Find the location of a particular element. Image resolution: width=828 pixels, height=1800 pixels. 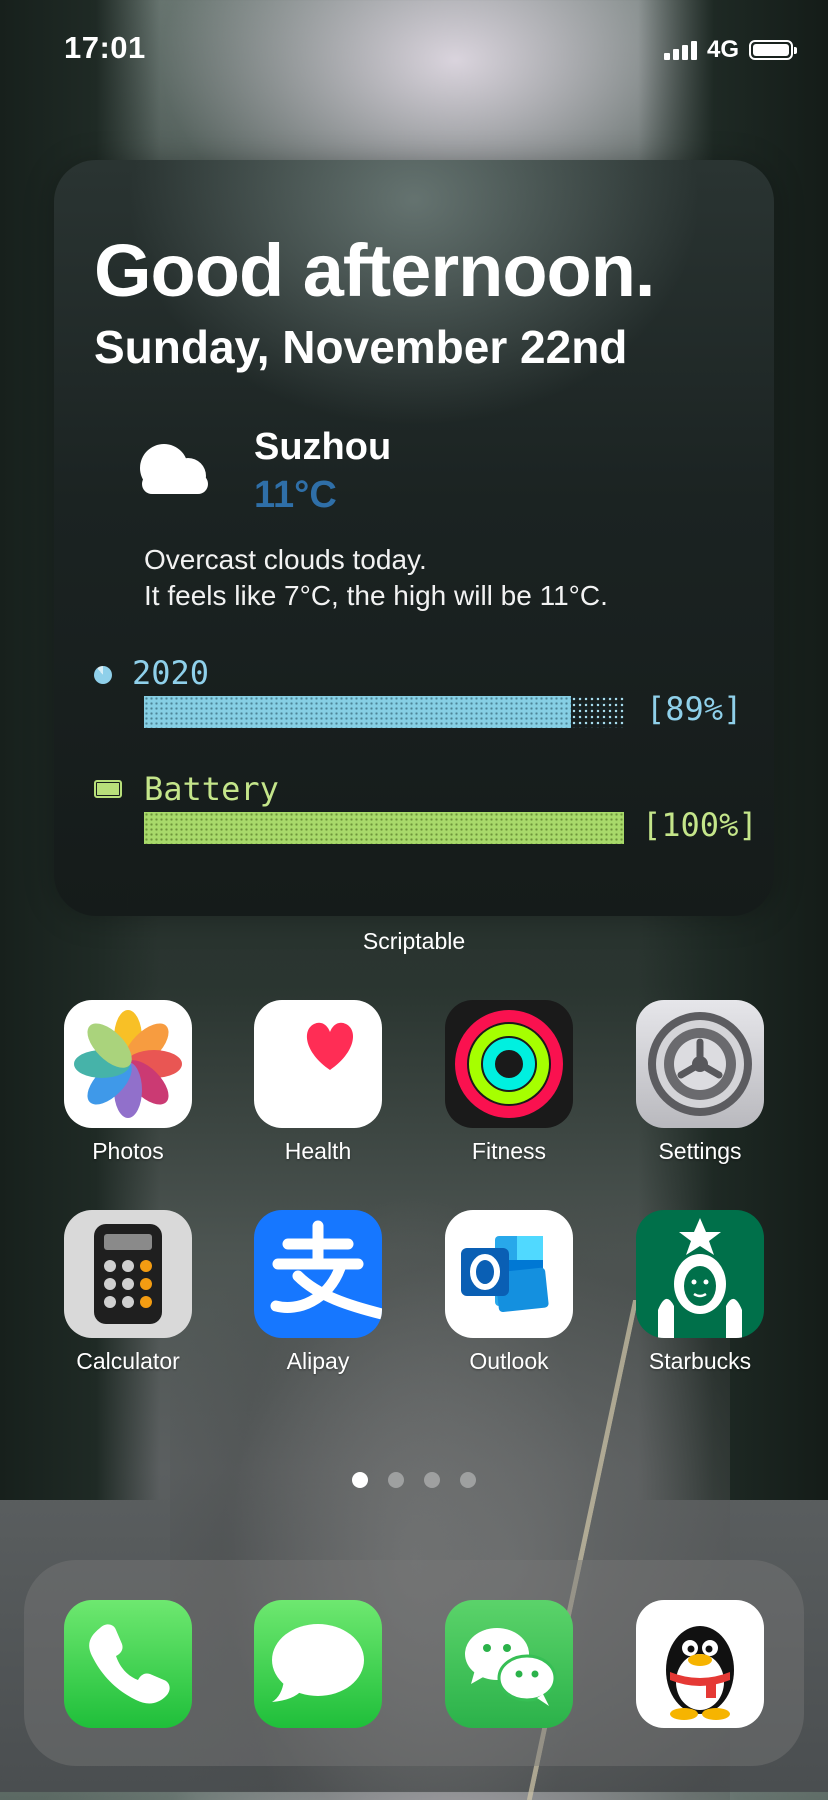

wechat-icon is located at coordinates (509, 1664).